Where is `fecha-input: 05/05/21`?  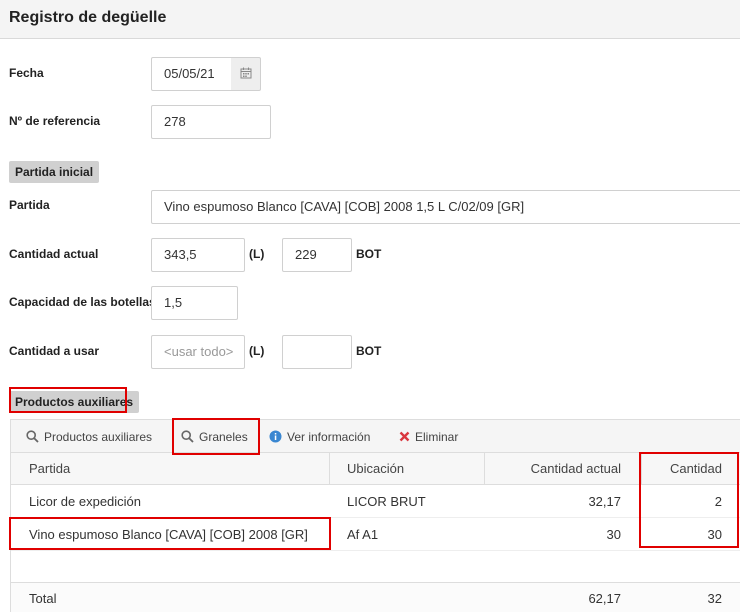 fecha-input: 05/05/21 is located at coordinates (191, 74).